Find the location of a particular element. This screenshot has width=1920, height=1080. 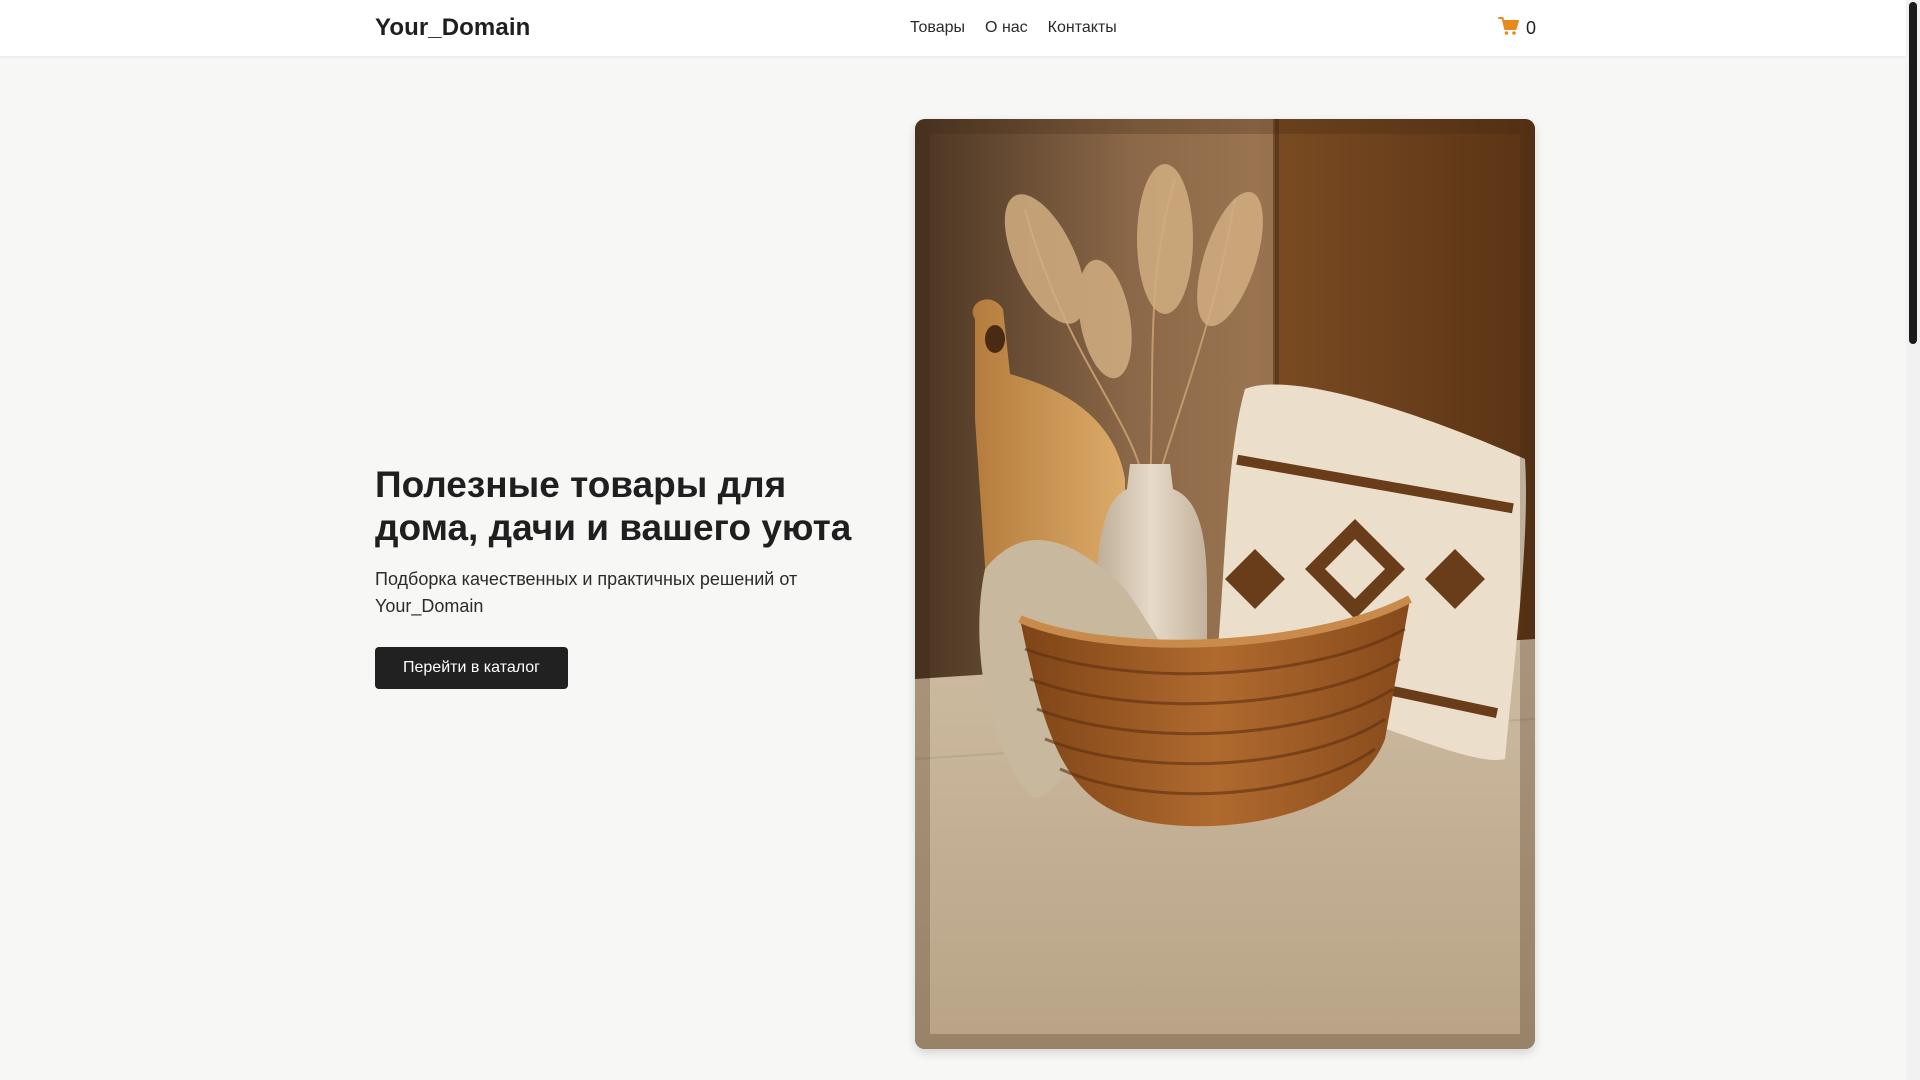

brand-logo: Your_Domain is located at coordinates (452, 28).